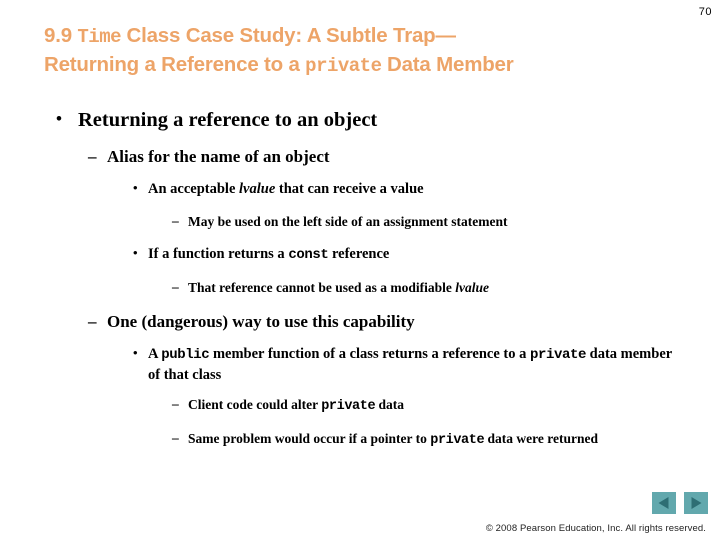 Image resolution: width=720 pixels, height=540 pixels. What do you see at coordinates (218, 254) in the screenshot?
I see `text-pre: If a function returns a` at bounding box center [218, 254].